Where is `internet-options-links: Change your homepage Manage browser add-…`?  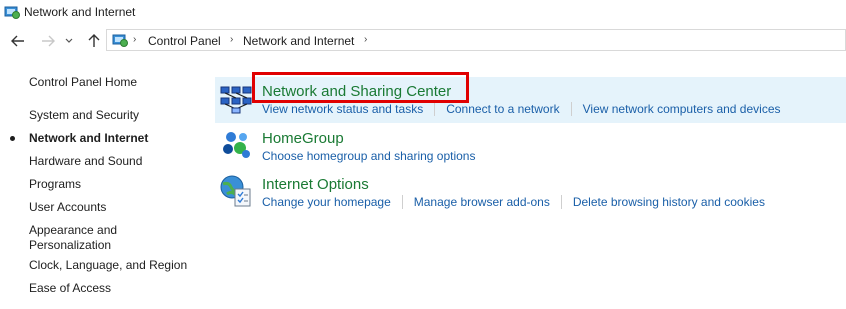
internet-options-links: Change your homepage Manage browser add-… is located at coordinates (513, 202).